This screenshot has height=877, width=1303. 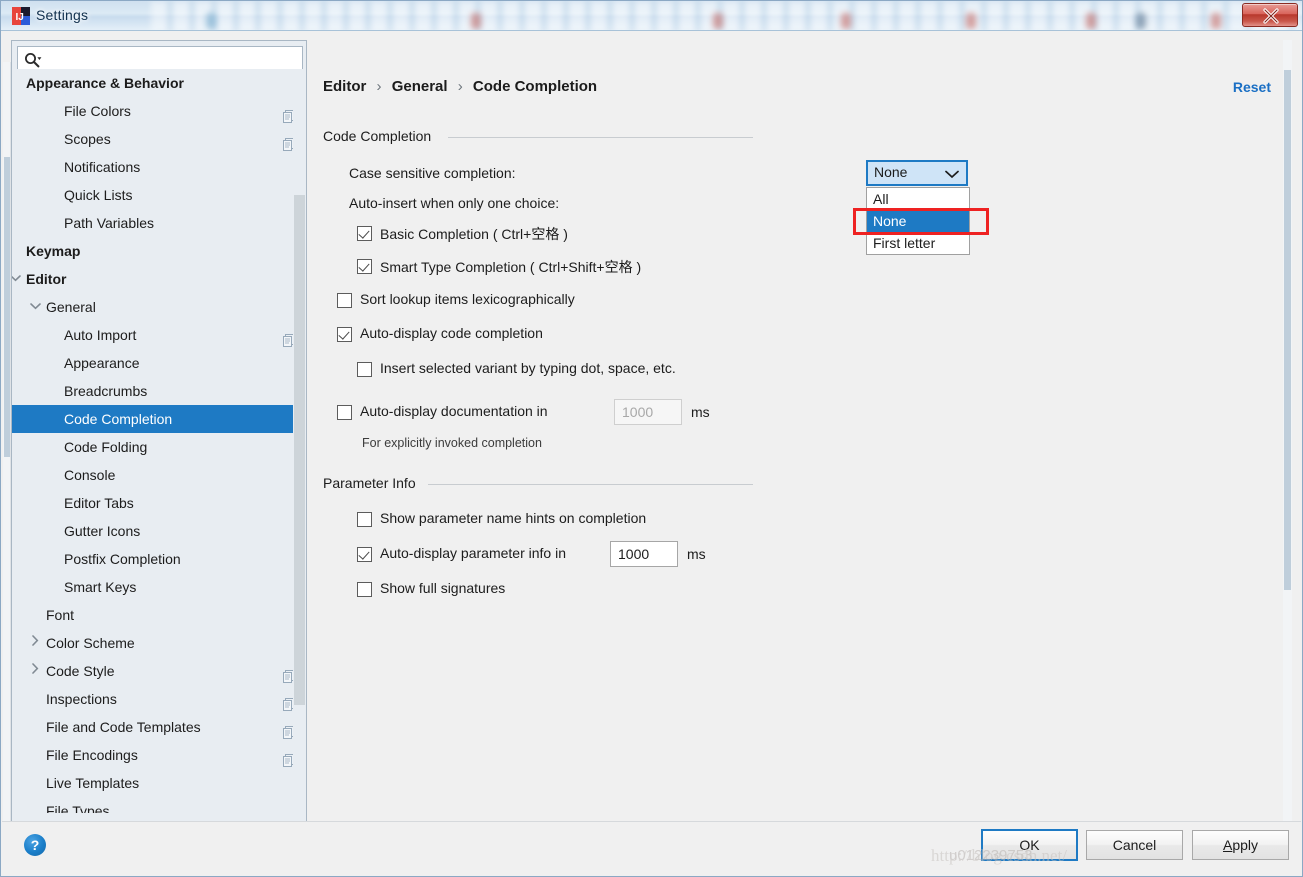 What do you see at coordinates (106, 391) in the screenshot?
I see `sidebar-item-label: Breadcrumbs` at bounding box center [106, 391].